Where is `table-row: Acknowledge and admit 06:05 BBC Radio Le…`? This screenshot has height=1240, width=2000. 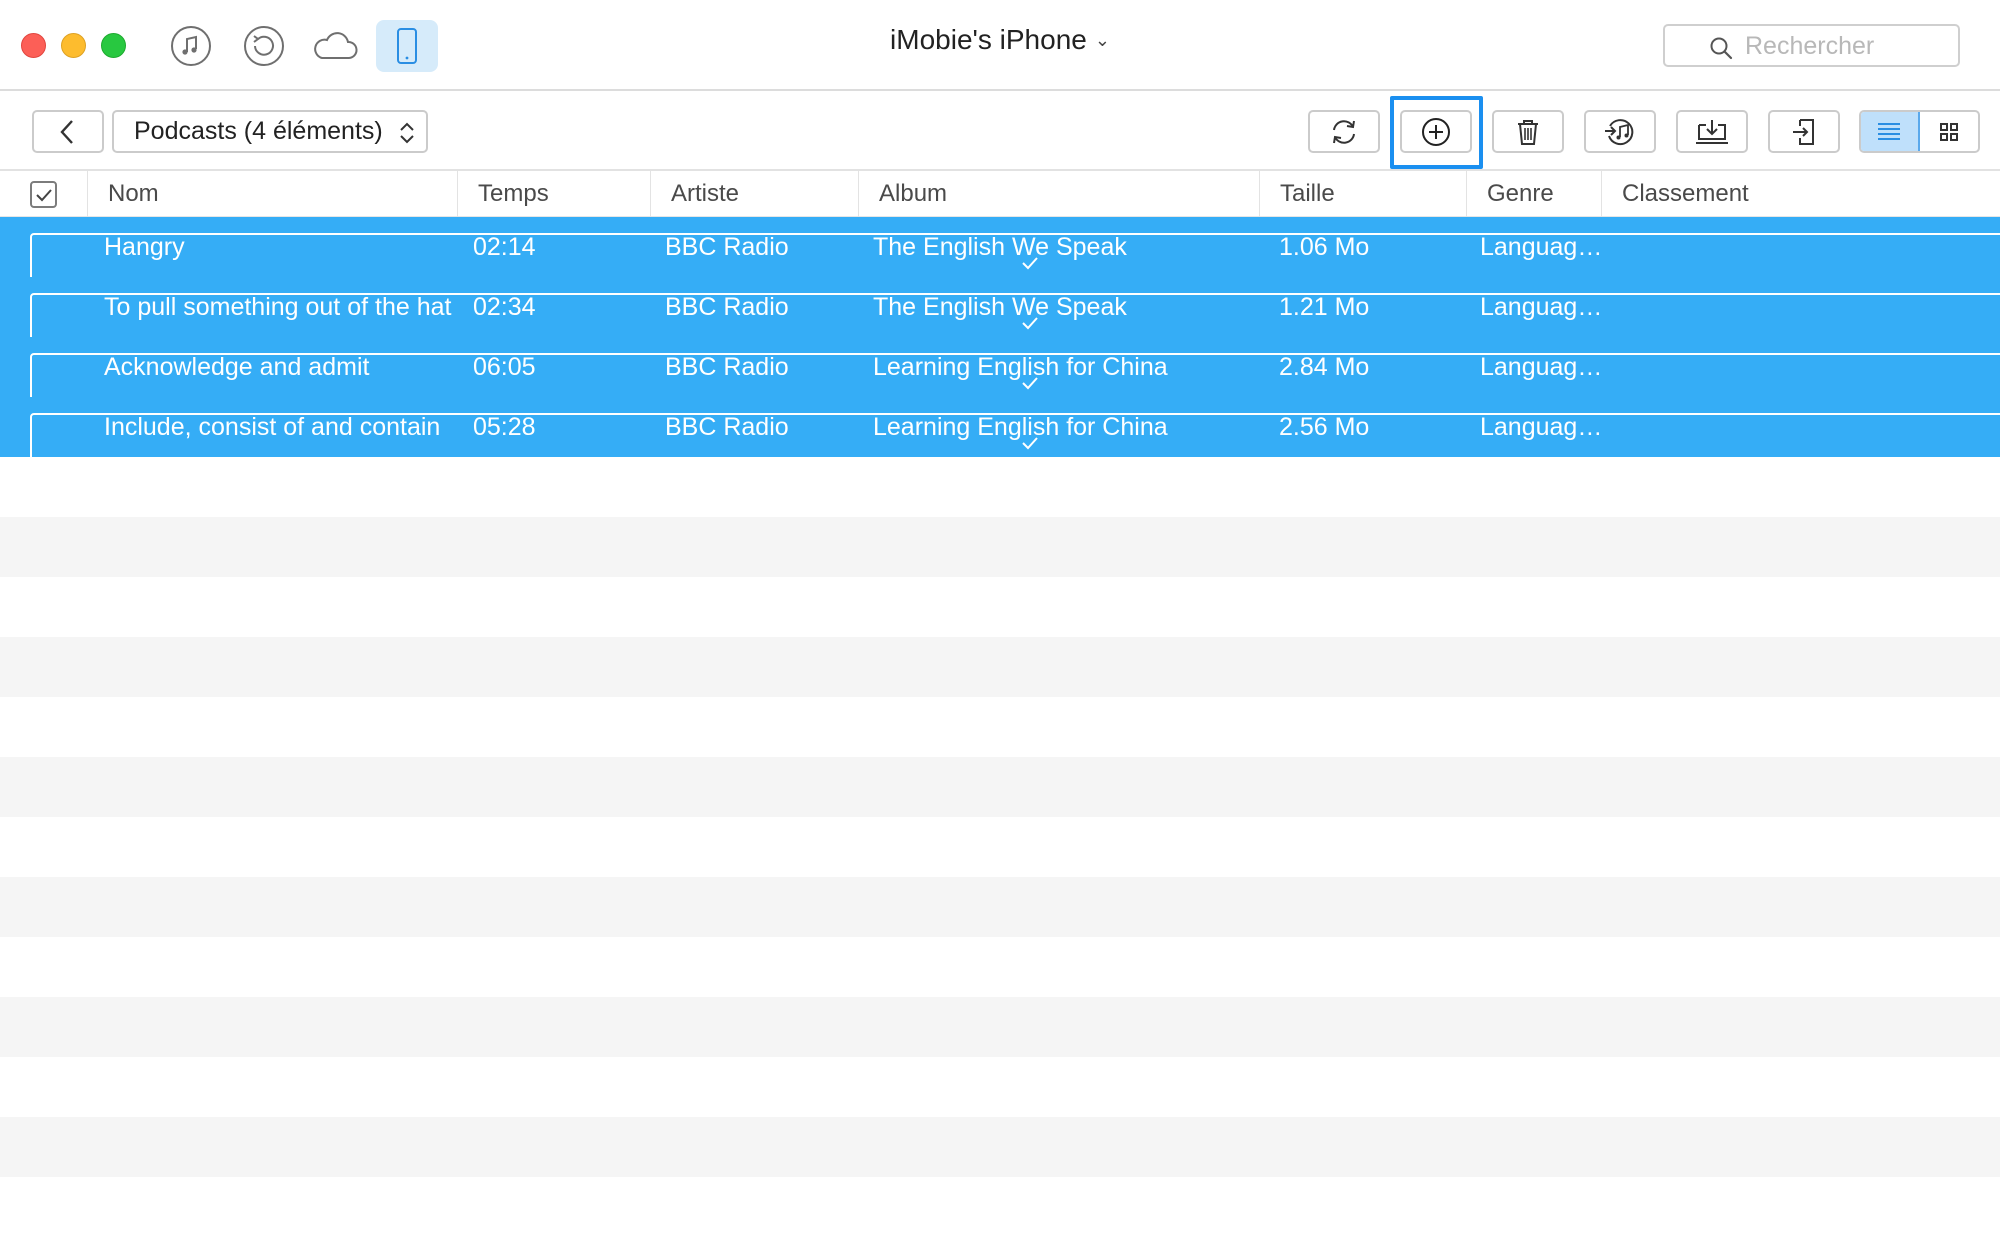
table-row: Acknowledge and admit 06:05 BBC Radio Le… is located at coordinates (1000, 375).